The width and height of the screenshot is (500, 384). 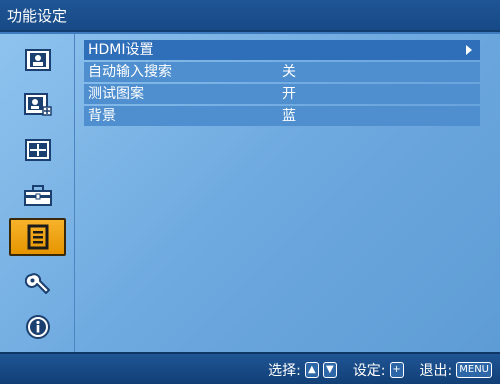 I want to click on sidebar-item-picture, so click(x=37, y=60).